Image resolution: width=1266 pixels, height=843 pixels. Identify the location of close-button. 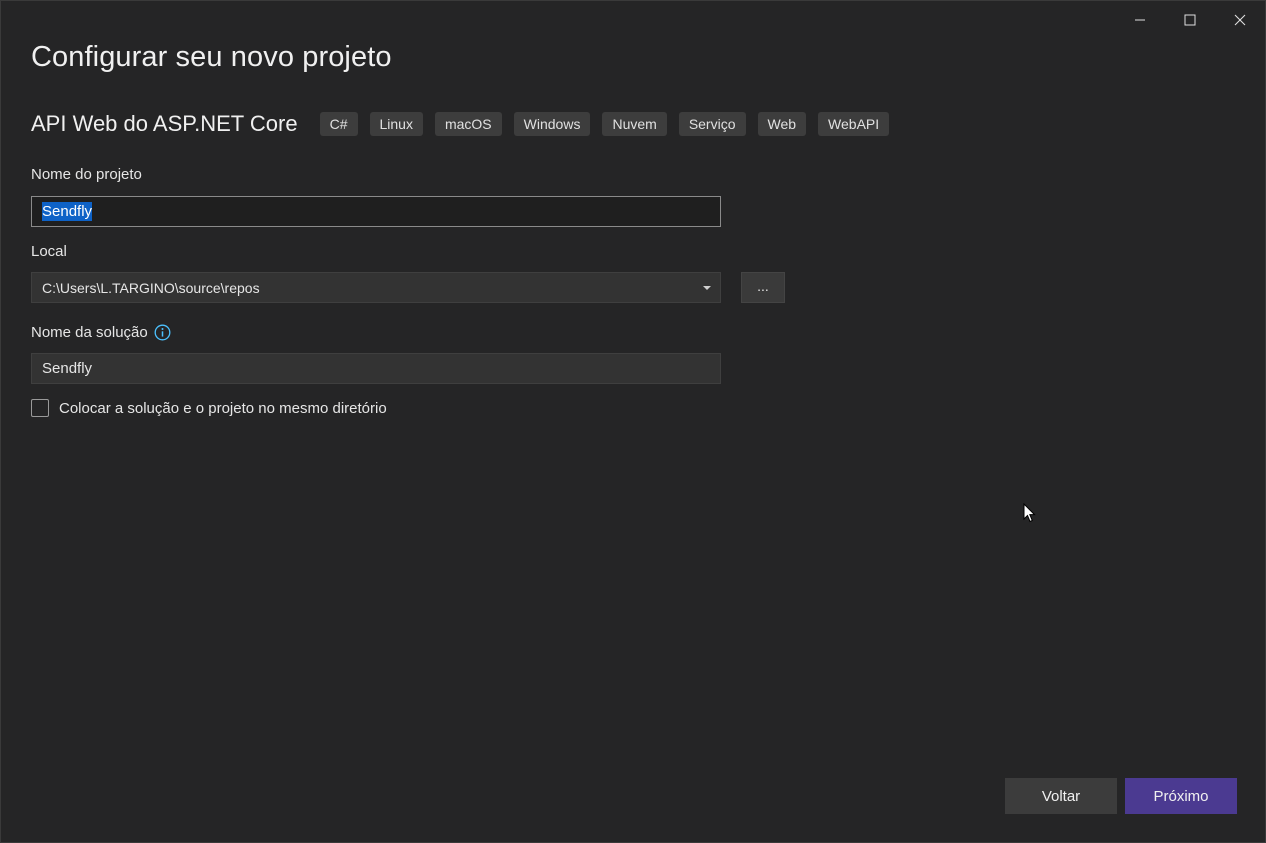
(1240, 20).